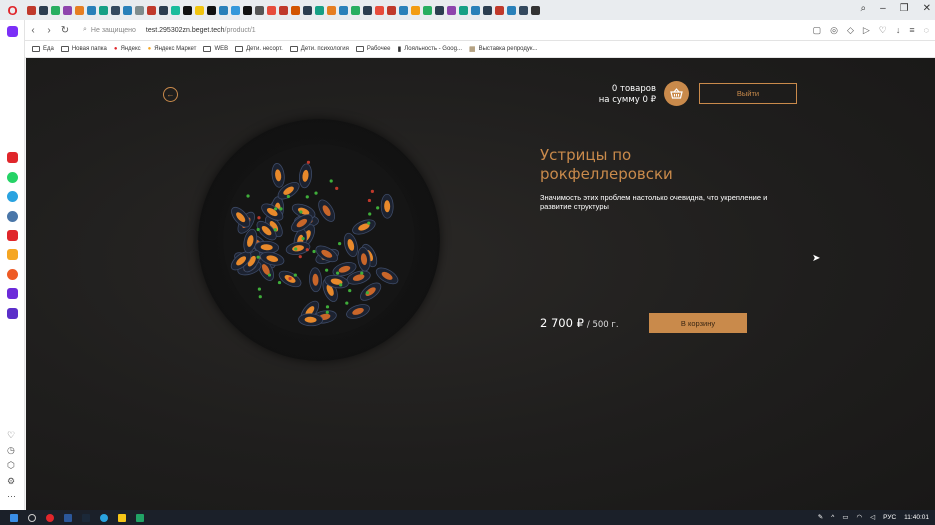 The image size is (935, 525). I want to click on music-icon, so click(12, 293).